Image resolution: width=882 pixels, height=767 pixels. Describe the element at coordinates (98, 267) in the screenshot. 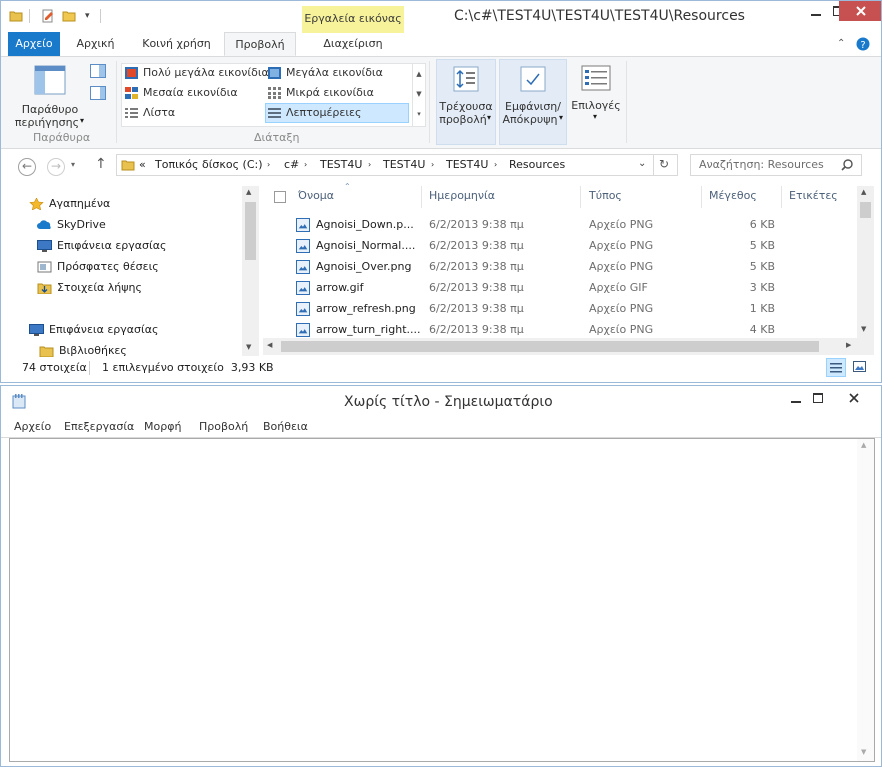

I see `nav-recent-places: Πρόσφατες θέσεις` at that location.